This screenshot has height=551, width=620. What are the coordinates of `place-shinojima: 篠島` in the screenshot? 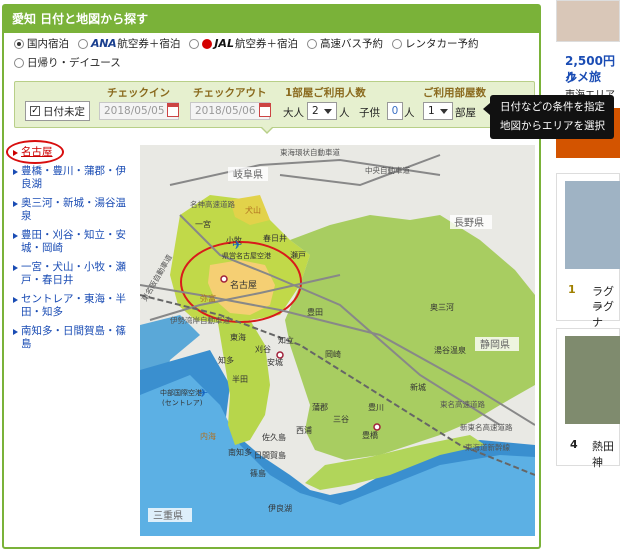 It's located at (258, 473).